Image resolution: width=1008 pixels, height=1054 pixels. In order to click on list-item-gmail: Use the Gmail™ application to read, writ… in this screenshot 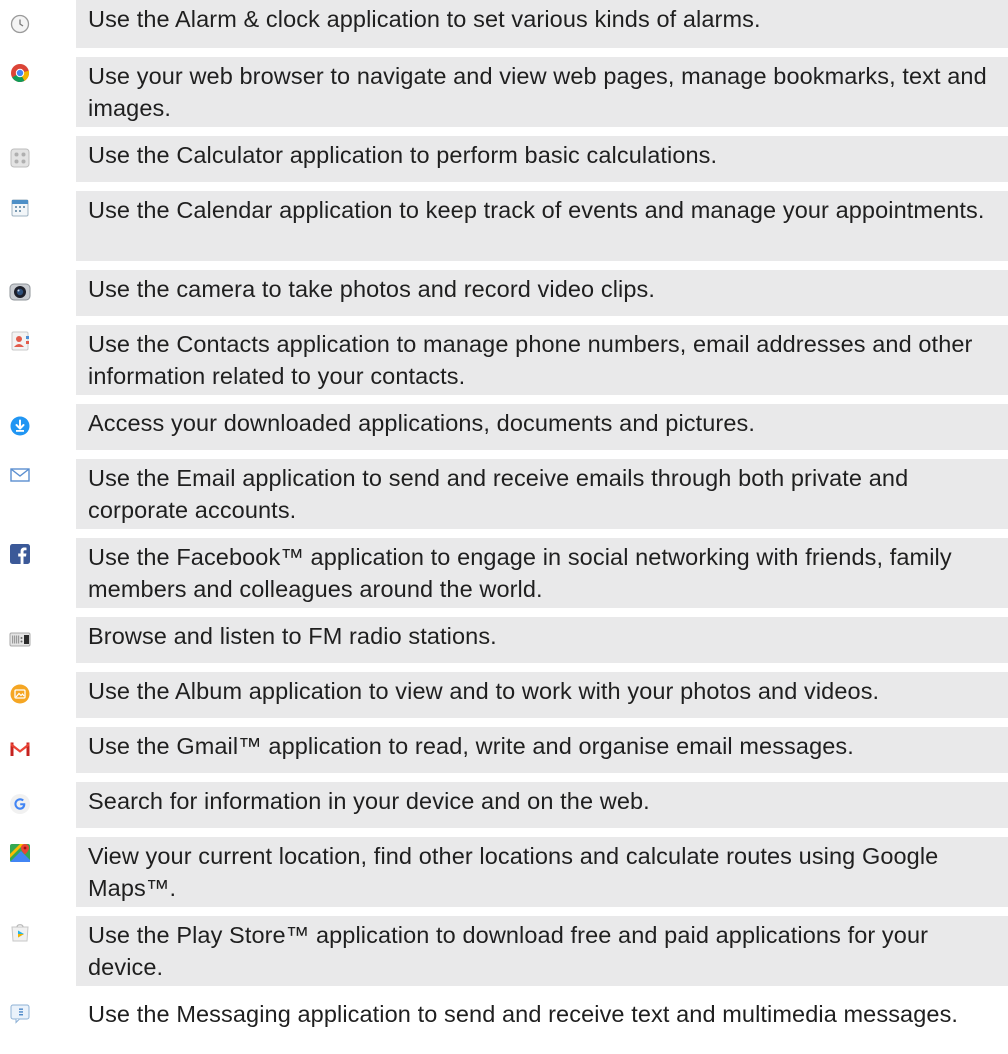, I will do `click(504, 750)`.